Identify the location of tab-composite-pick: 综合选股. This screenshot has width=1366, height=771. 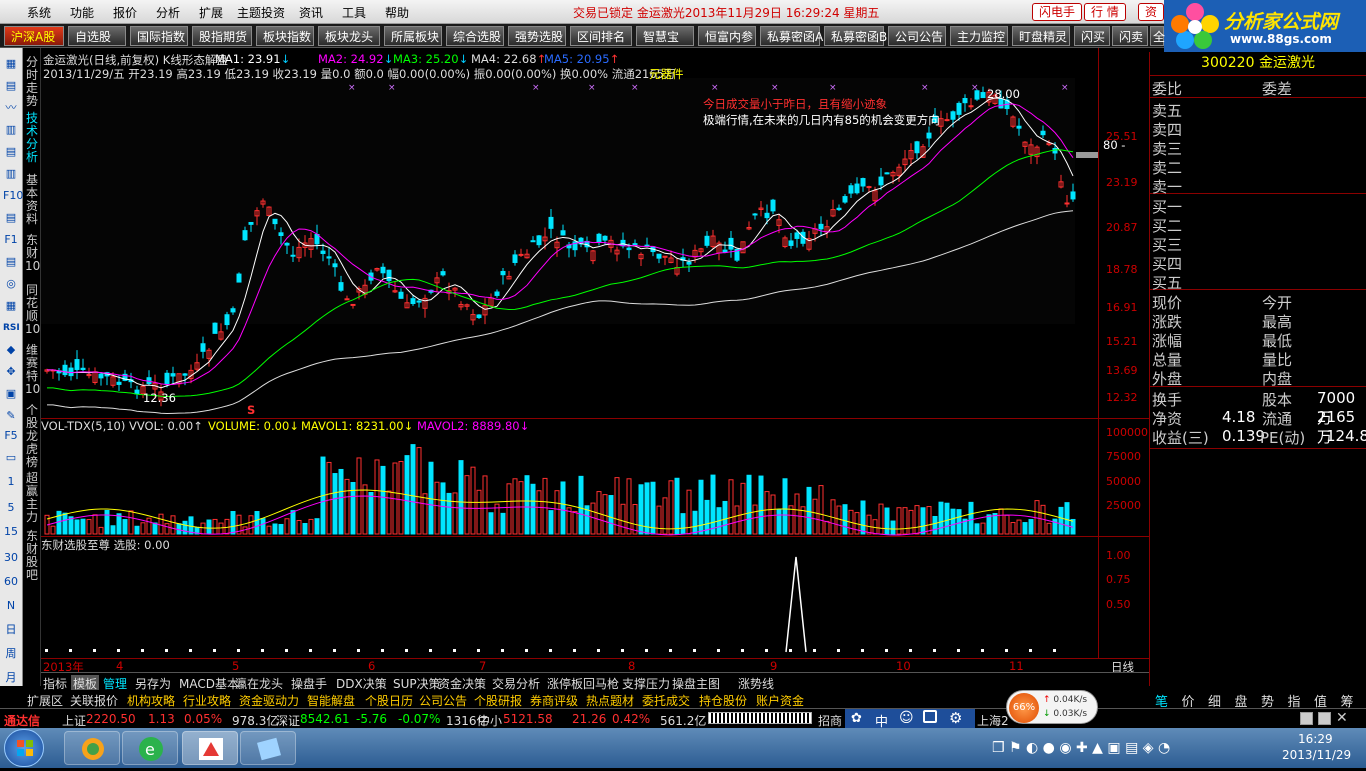
(475, 36).